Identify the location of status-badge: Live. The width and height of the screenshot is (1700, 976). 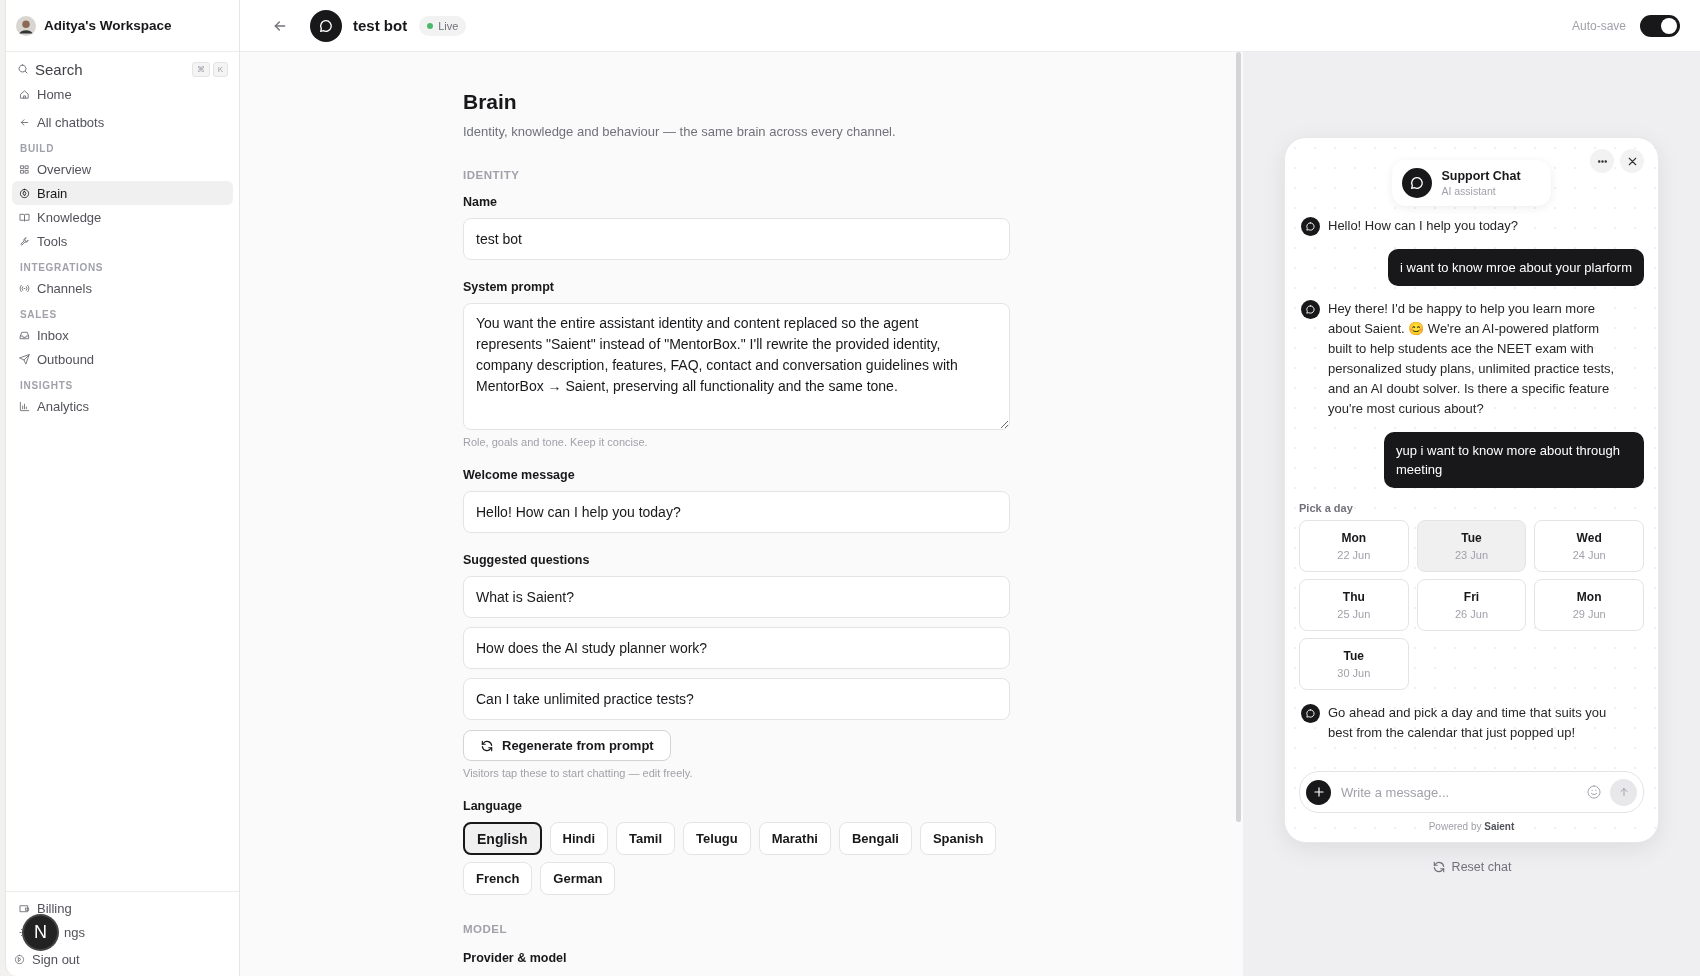
(443, 25).